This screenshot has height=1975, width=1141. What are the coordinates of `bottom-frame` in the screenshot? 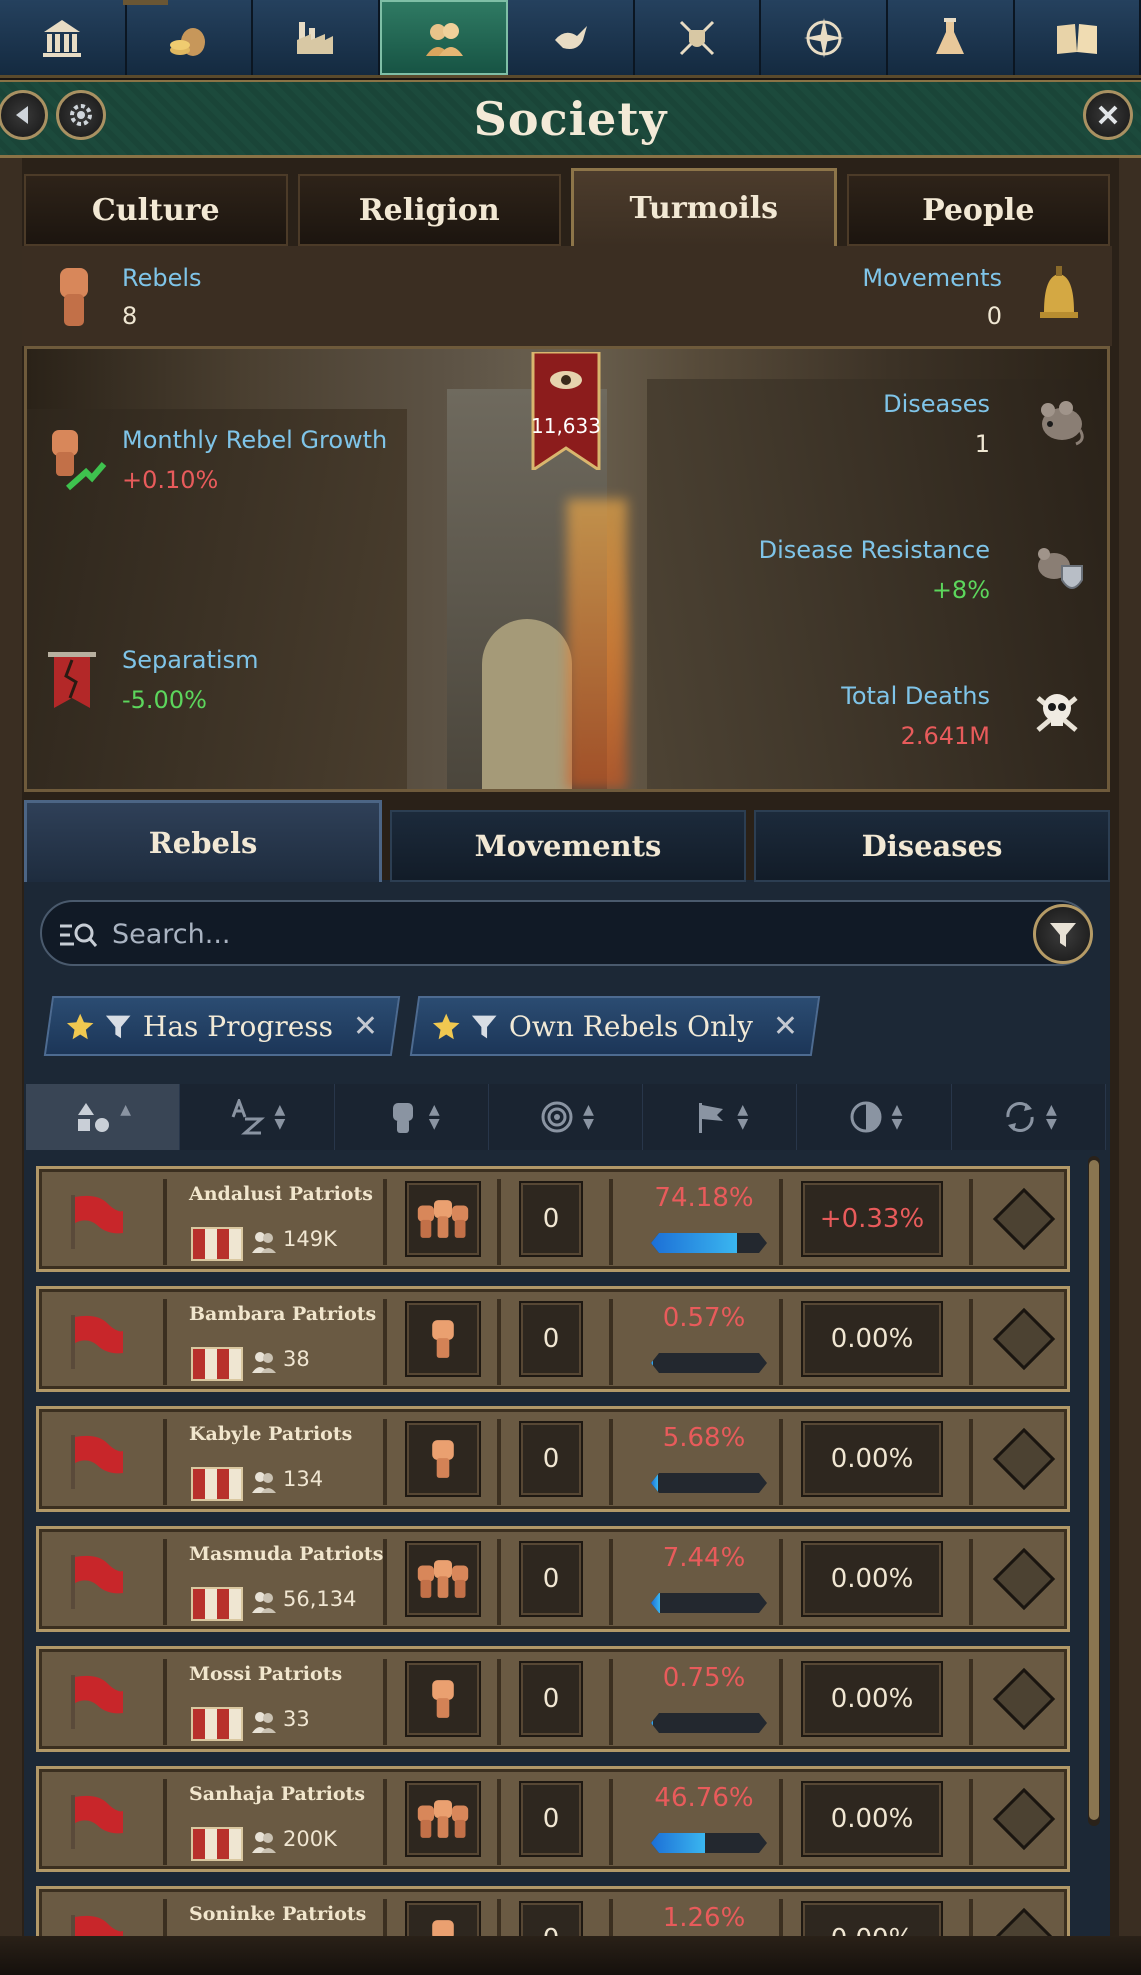 It's located at (570, 1955).